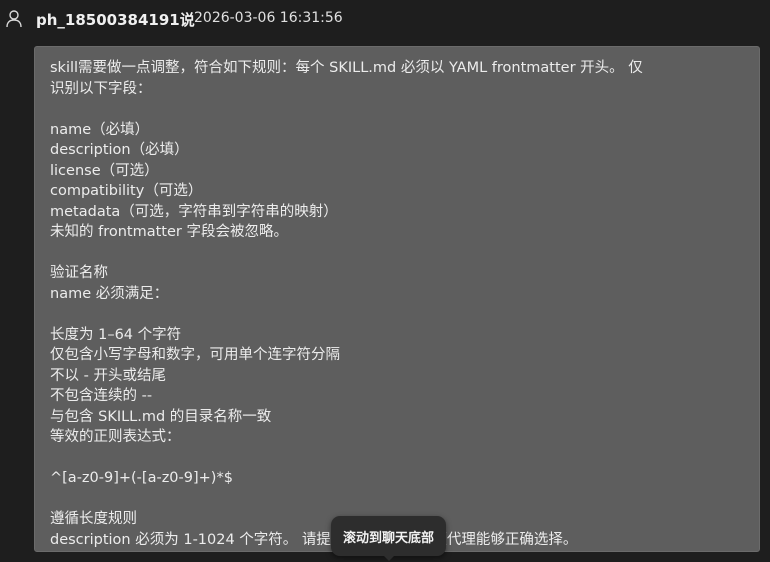 This screenshot has height=562, width=770. I want to click on message-line: metadata（可选，字符串到字符串的映射）, so click(194, 211).